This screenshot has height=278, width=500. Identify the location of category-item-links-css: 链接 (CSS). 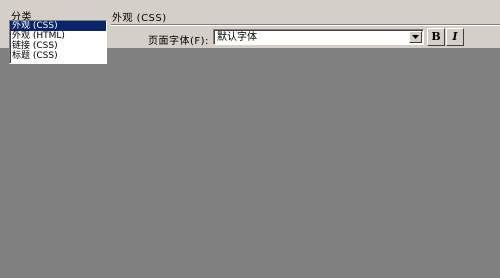
(58, 46).